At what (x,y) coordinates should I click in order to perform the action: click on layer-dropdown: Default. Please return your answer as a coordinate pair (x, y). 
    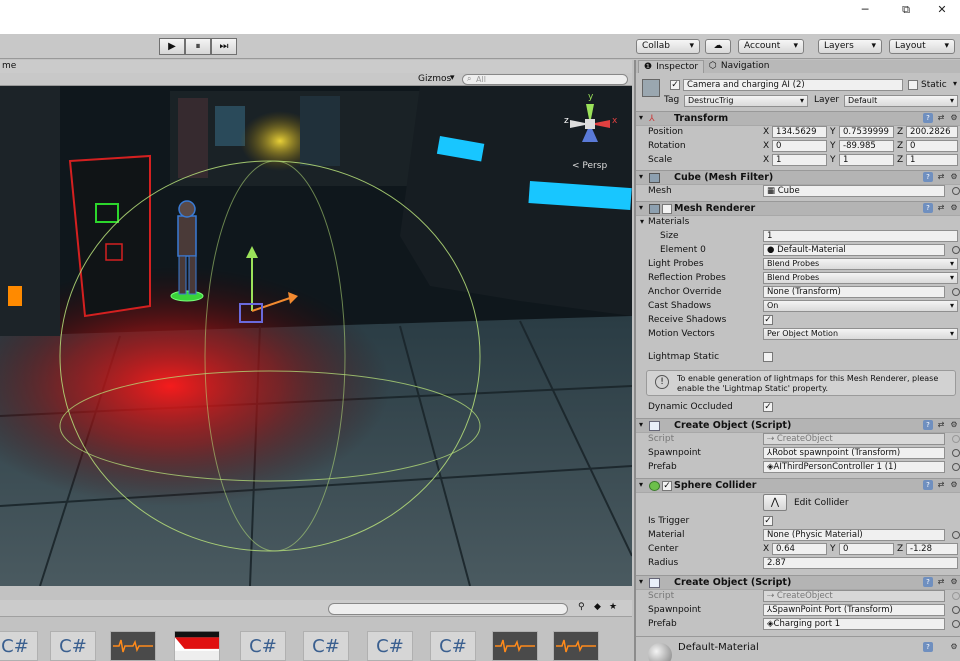
    Looking at the image, I should click on (901, 101).